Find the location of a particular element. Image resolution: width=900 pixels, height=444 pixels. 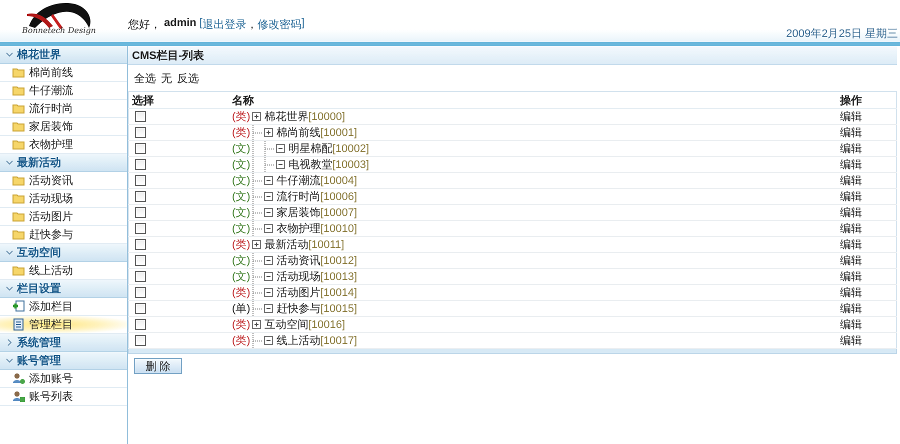

menu-section-header: 棉花世界 is located at coordinates (63, 55).